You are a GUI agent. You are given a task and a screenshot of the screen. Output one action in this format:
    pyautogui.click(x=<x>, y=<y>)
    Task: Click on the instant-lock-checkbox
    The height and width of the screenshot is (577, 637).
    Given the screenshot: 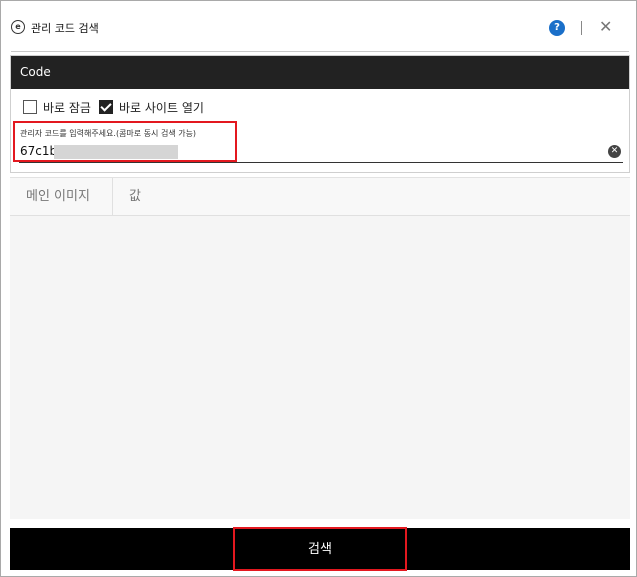 What is the action you would take?
    pyautogui.click(x=30, y=107)
    